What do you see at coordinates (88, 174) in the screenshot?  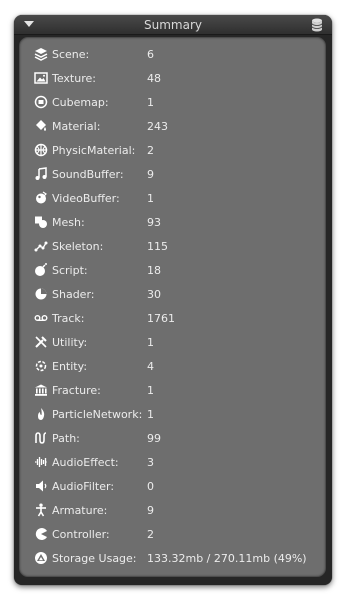 I see `row-label: SoundBuffer:` at bounding box center [88, 174].